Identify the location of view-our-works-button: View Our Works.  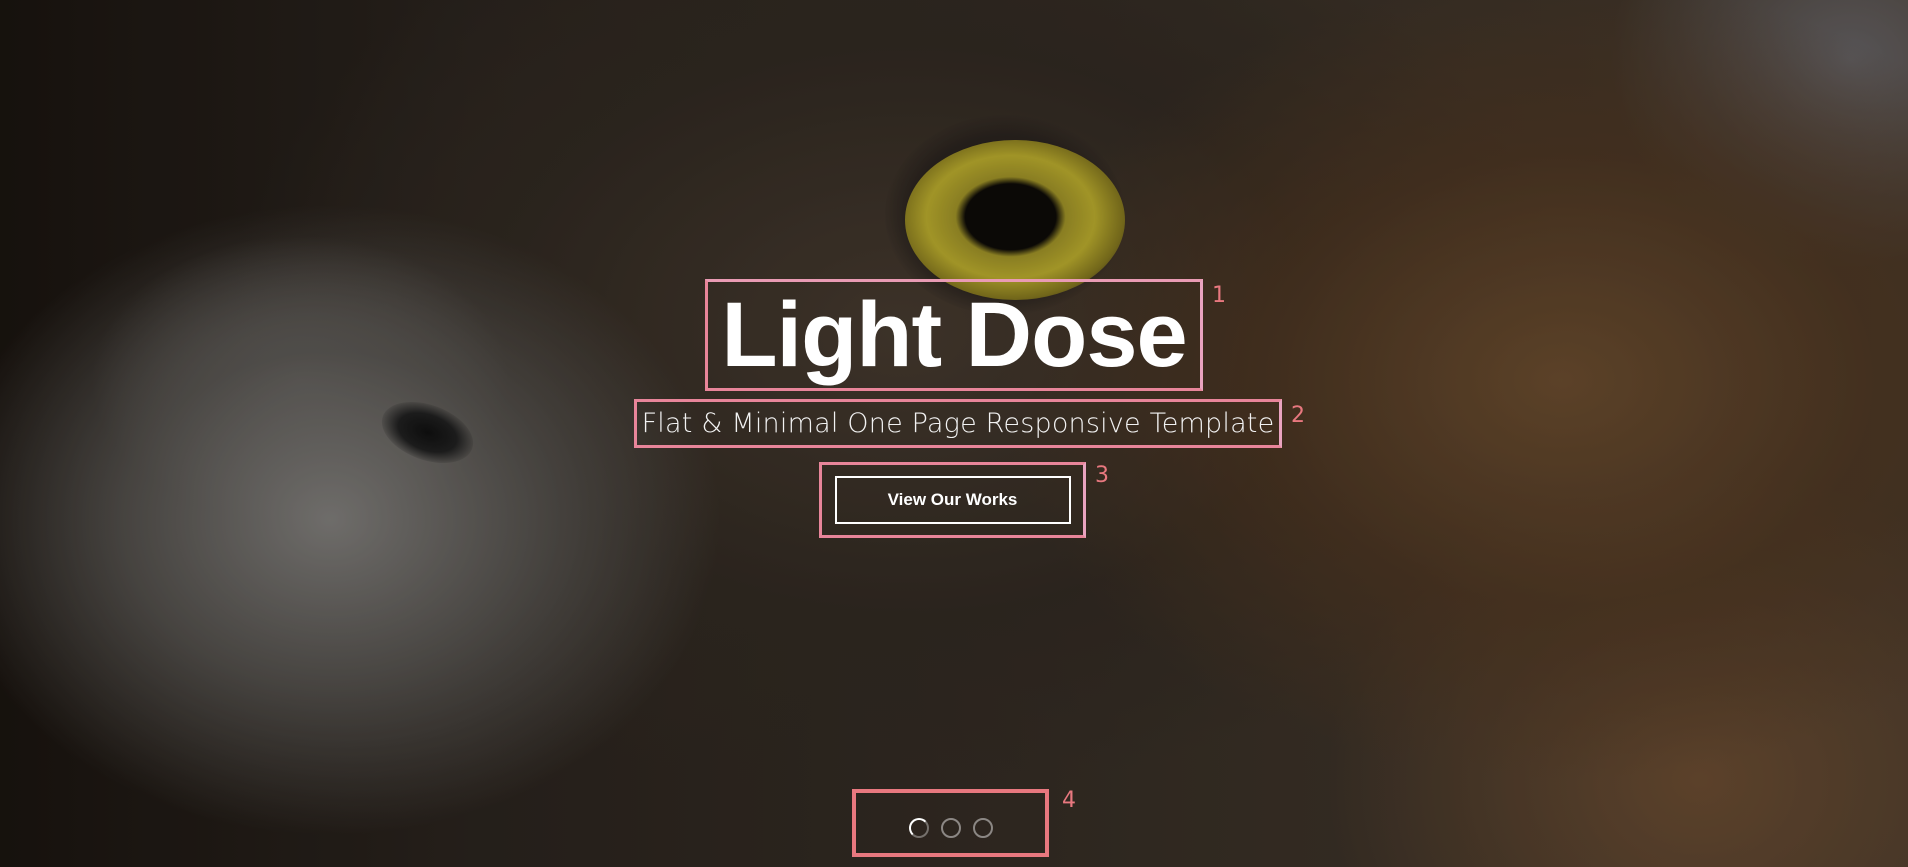
(952, 500).